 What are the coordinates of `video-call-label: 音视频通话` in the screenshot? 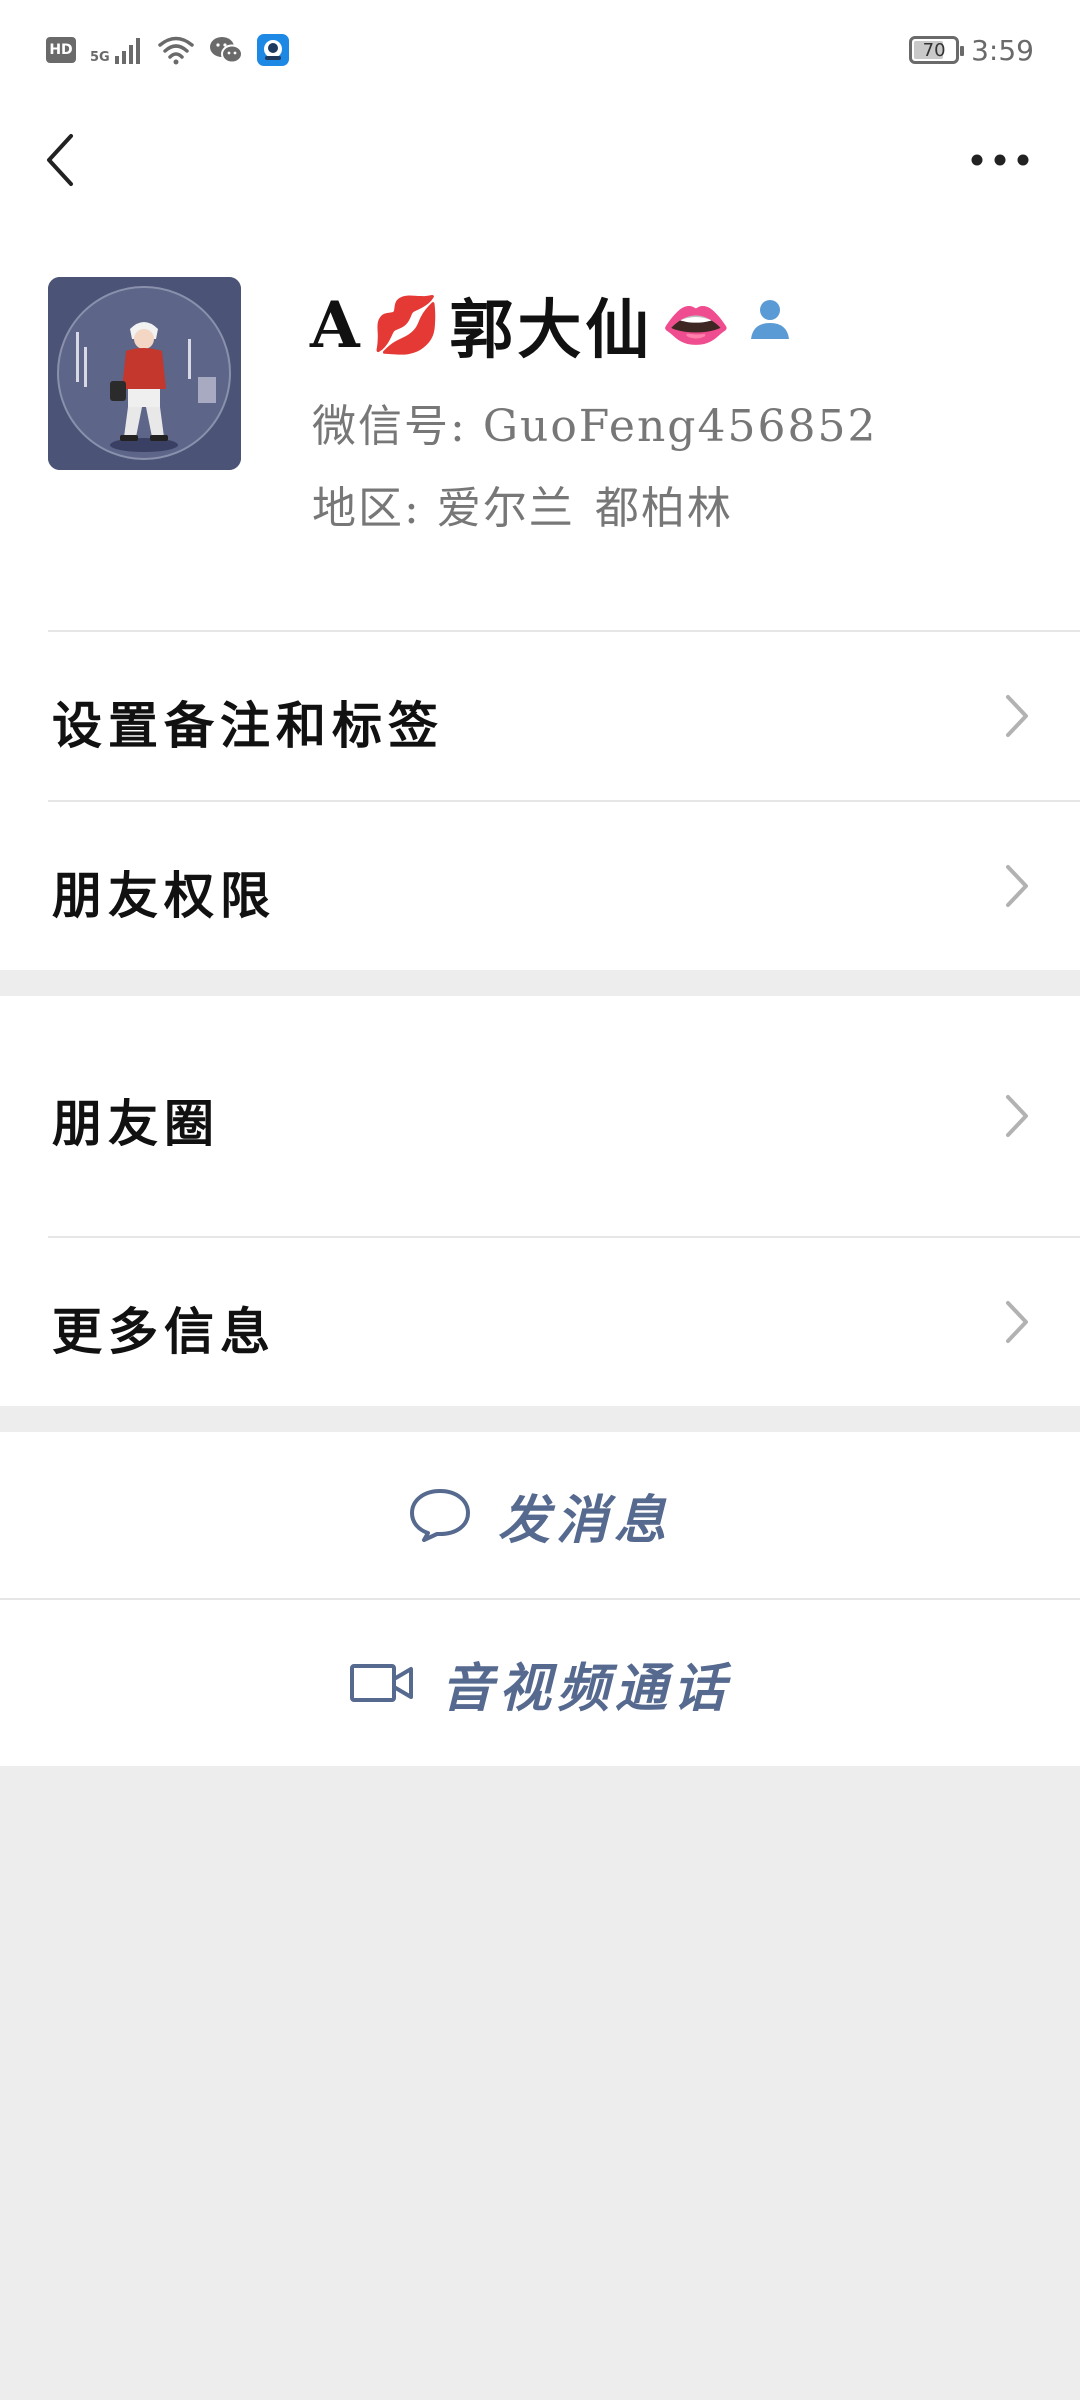 It's located at (585, 1688).